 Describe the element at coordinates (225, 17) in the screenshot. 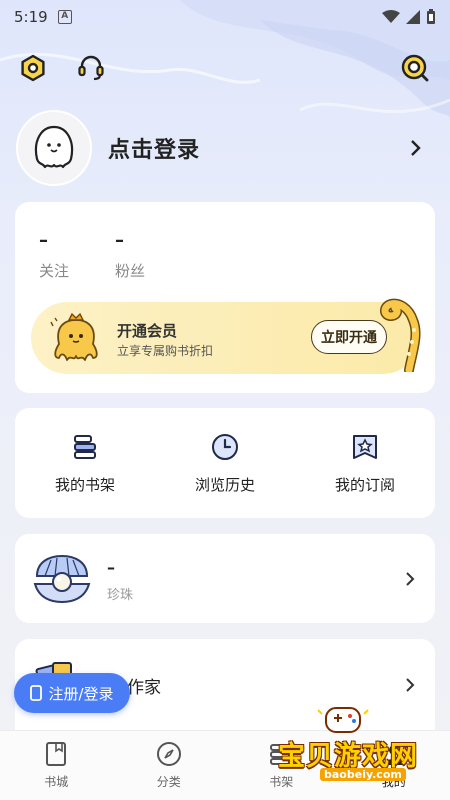

I see `status-bar: 5:19 A` at that location.